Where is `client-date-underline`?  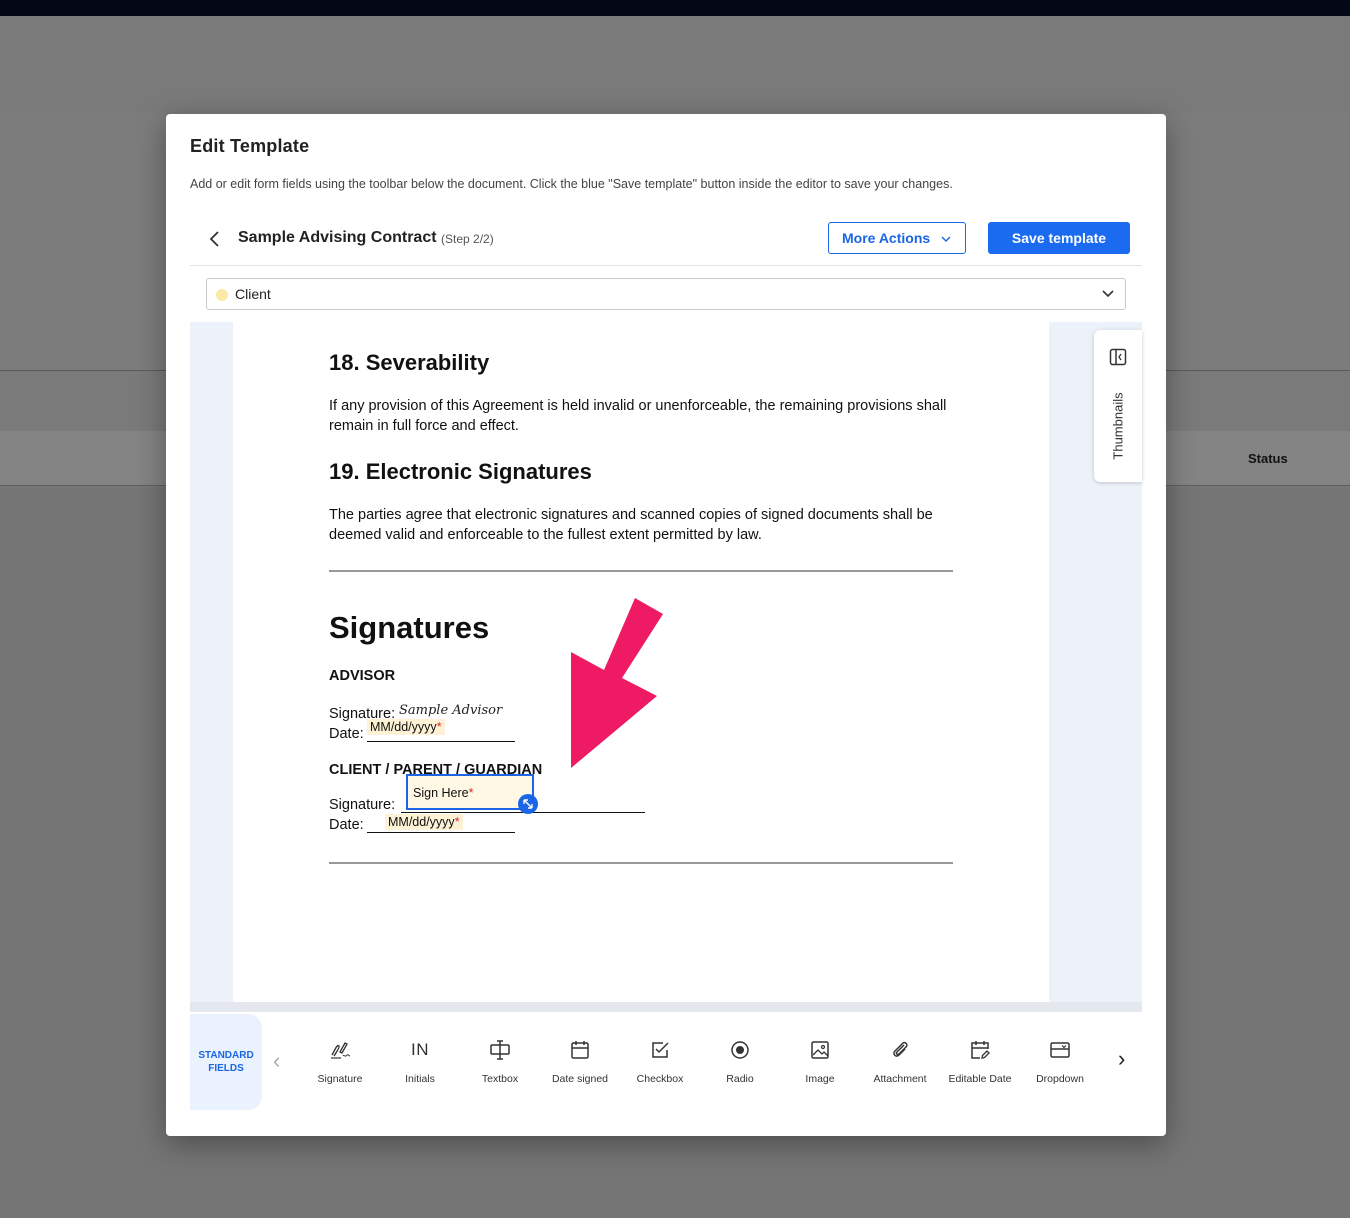
client-date-underline is located at coordinates (441, 832).